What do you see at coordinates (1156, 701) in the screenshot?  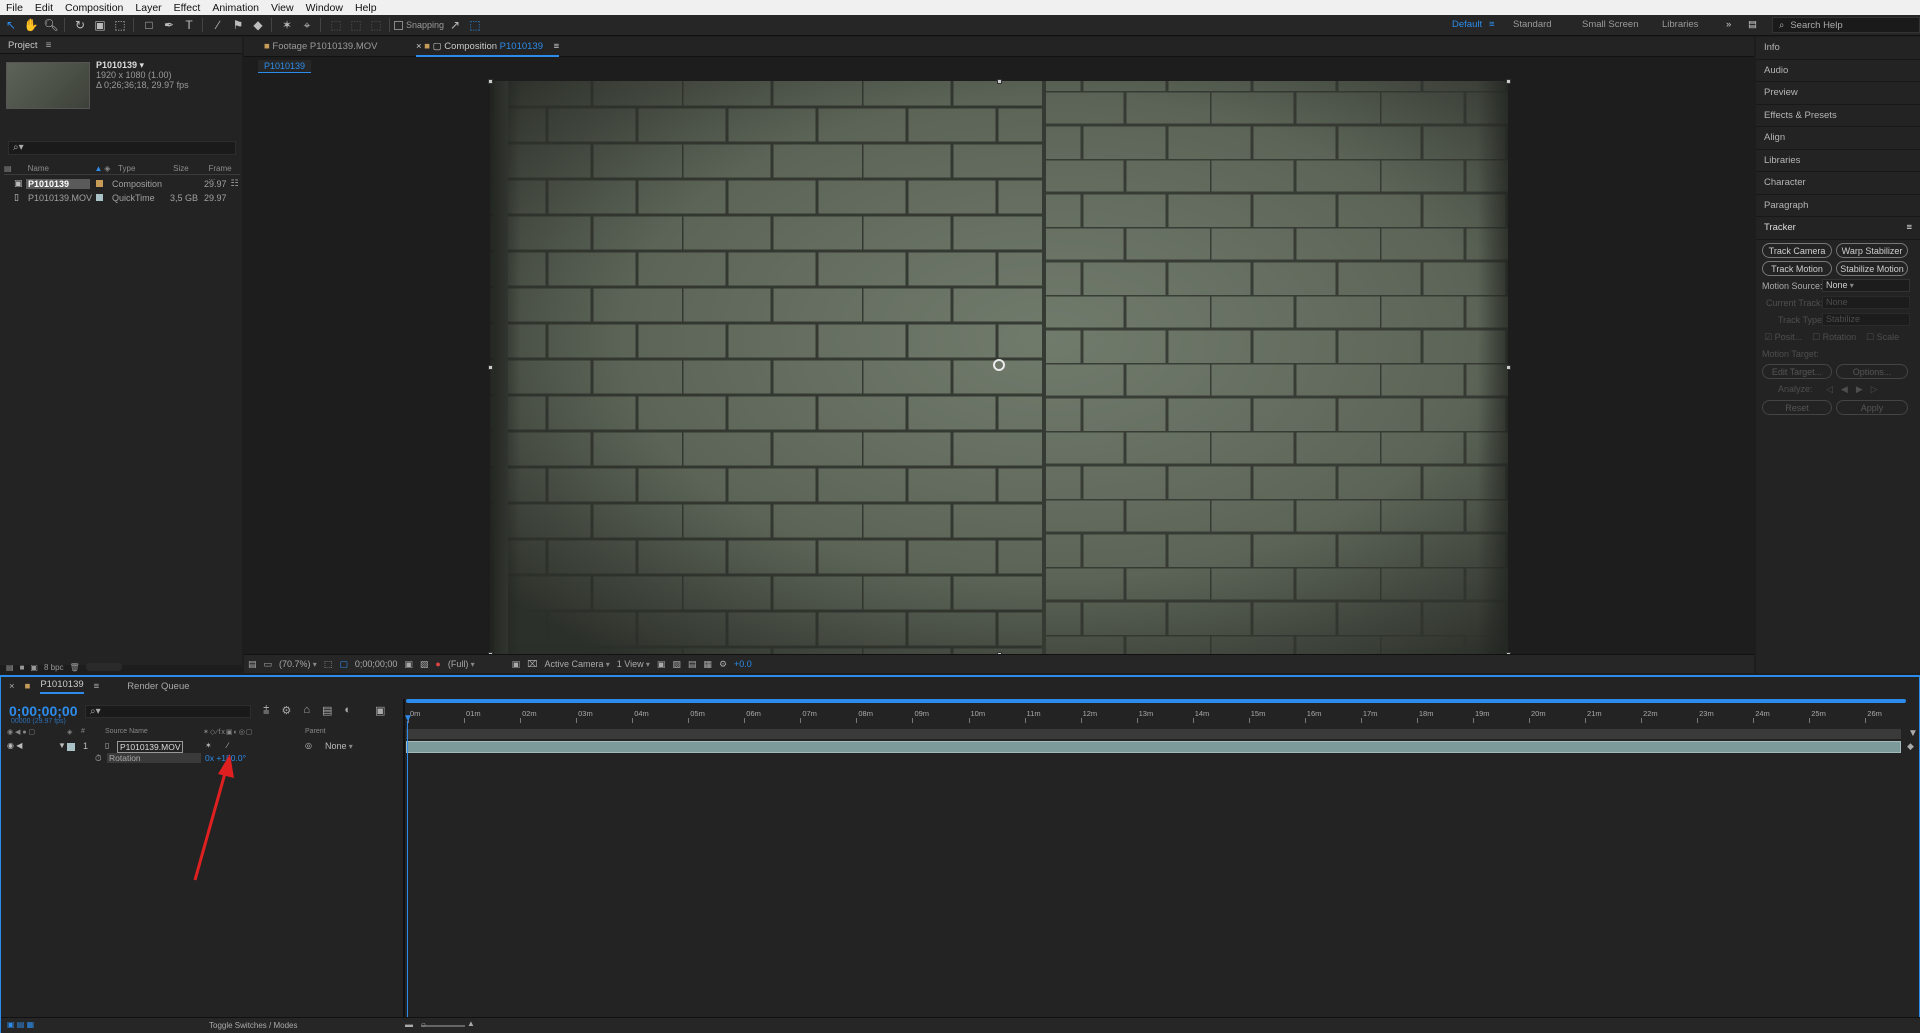 I see `work-area-bar` at bounding box center [1156, 701].